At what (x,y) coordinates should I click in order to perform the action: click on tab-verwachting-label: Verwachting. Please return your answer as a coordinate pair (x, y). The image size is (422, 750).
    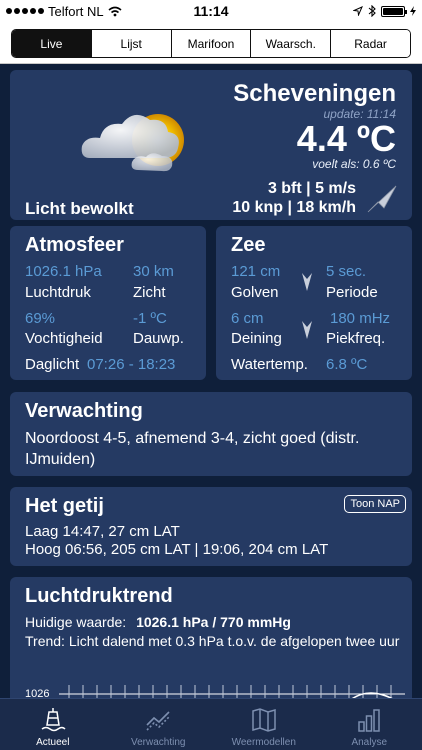
    Looking at the image, I should click on (158, 742).